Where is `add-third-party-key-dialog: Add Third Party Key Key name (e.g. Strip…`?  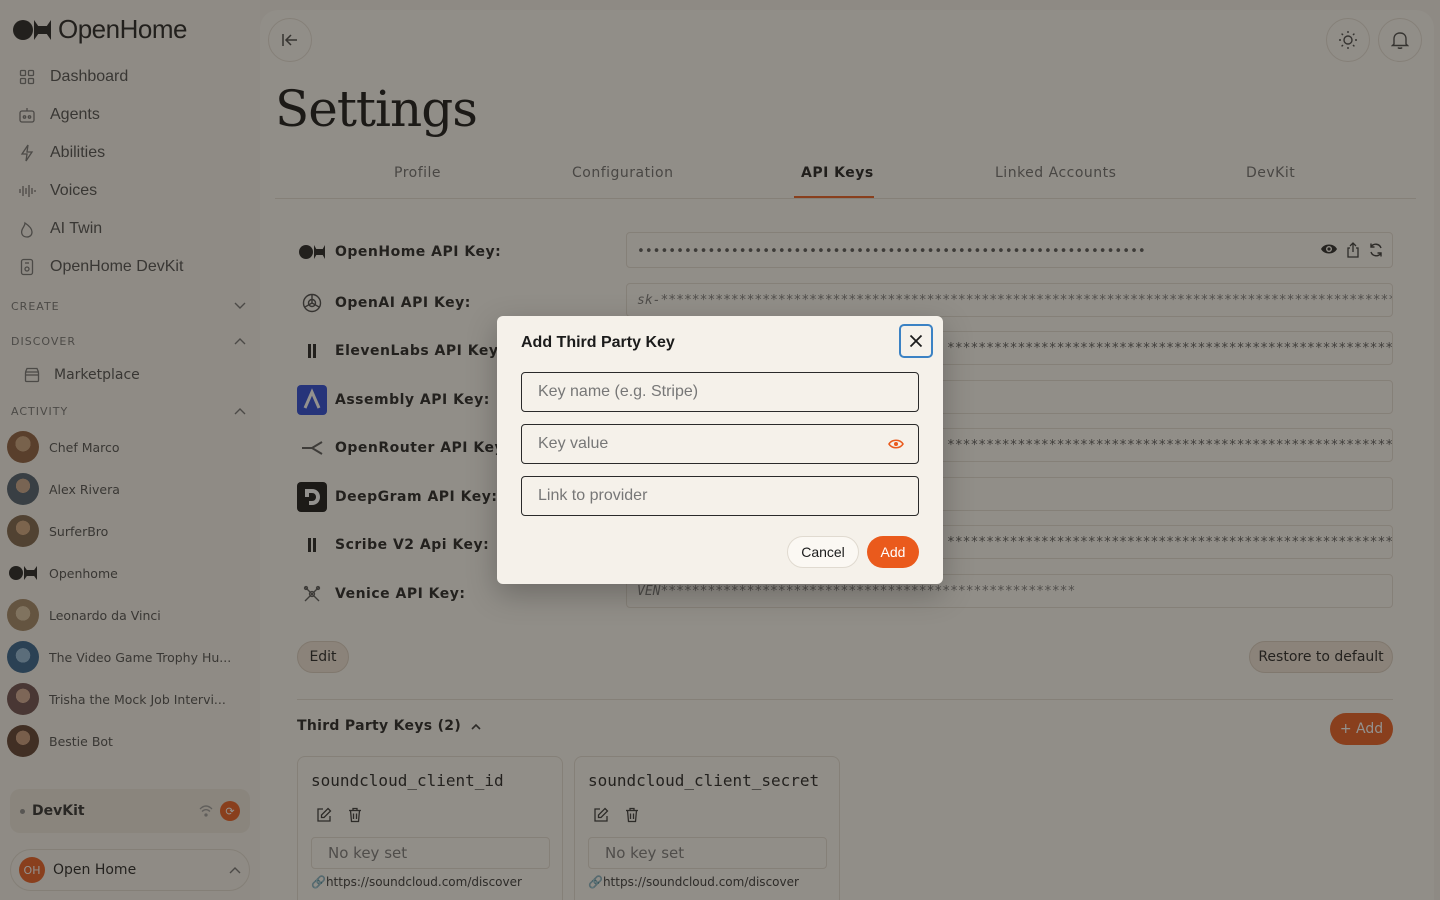 add-third-party-key-dialog: Add Third Party Key Key name (e.g. Strip… is located at coordinates (720, 450).